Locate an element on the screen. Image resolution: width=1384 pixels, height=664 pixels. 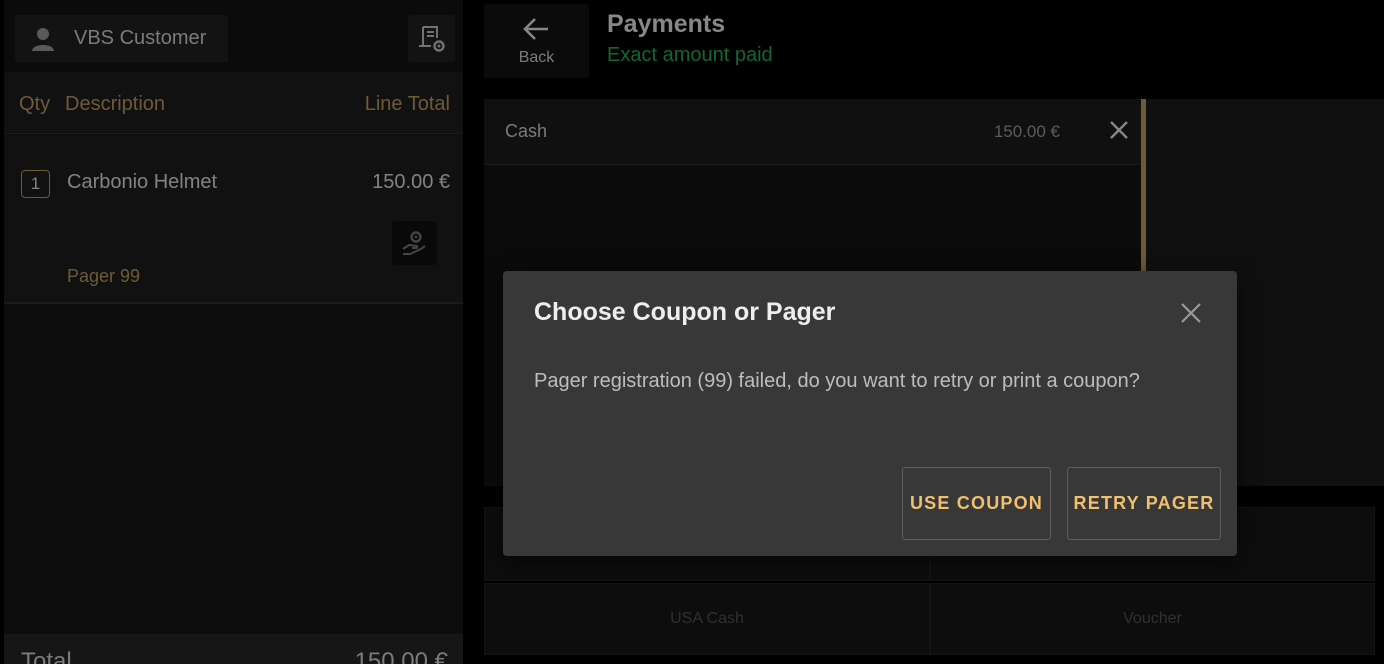
use-coupon-button: USE COUPON is located at coordinates (976, 503).